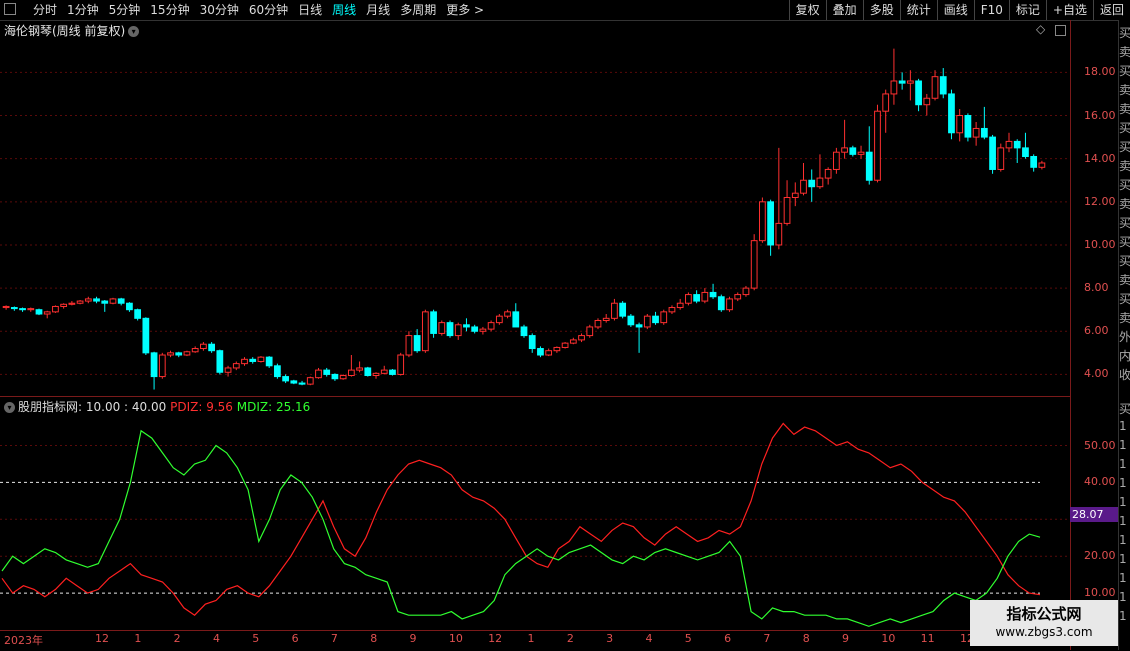 The image size is (1130, 651). Describe the element at coordinates (844, 10) in the screenshot. I see `action-button-1: 叠加` at that location.